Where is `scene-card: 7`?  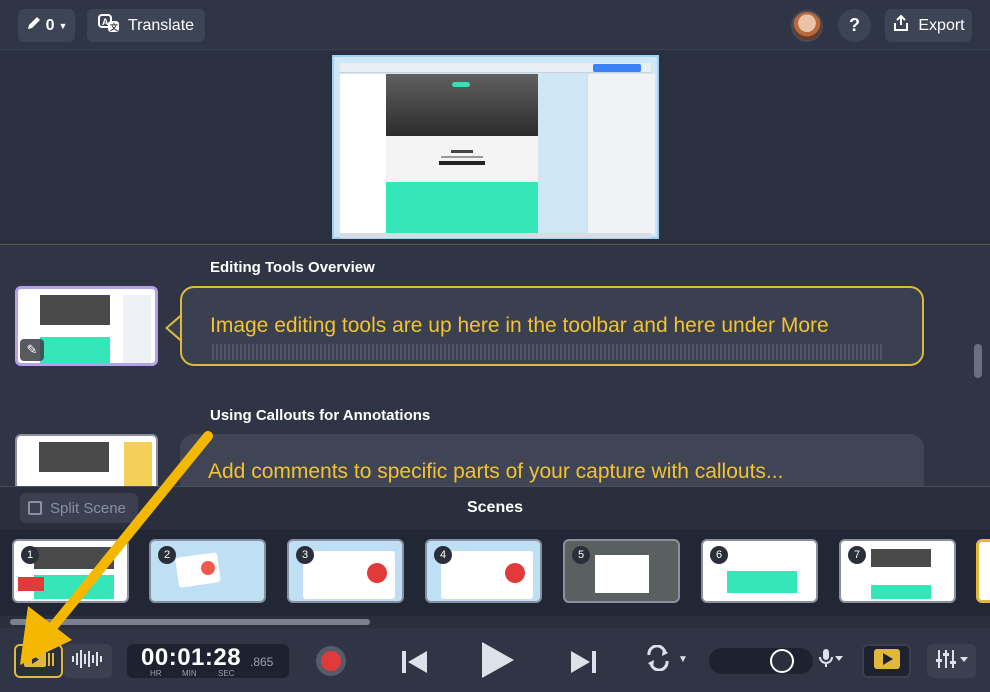
scene-card: 7 is located at coordinates (897, 571).